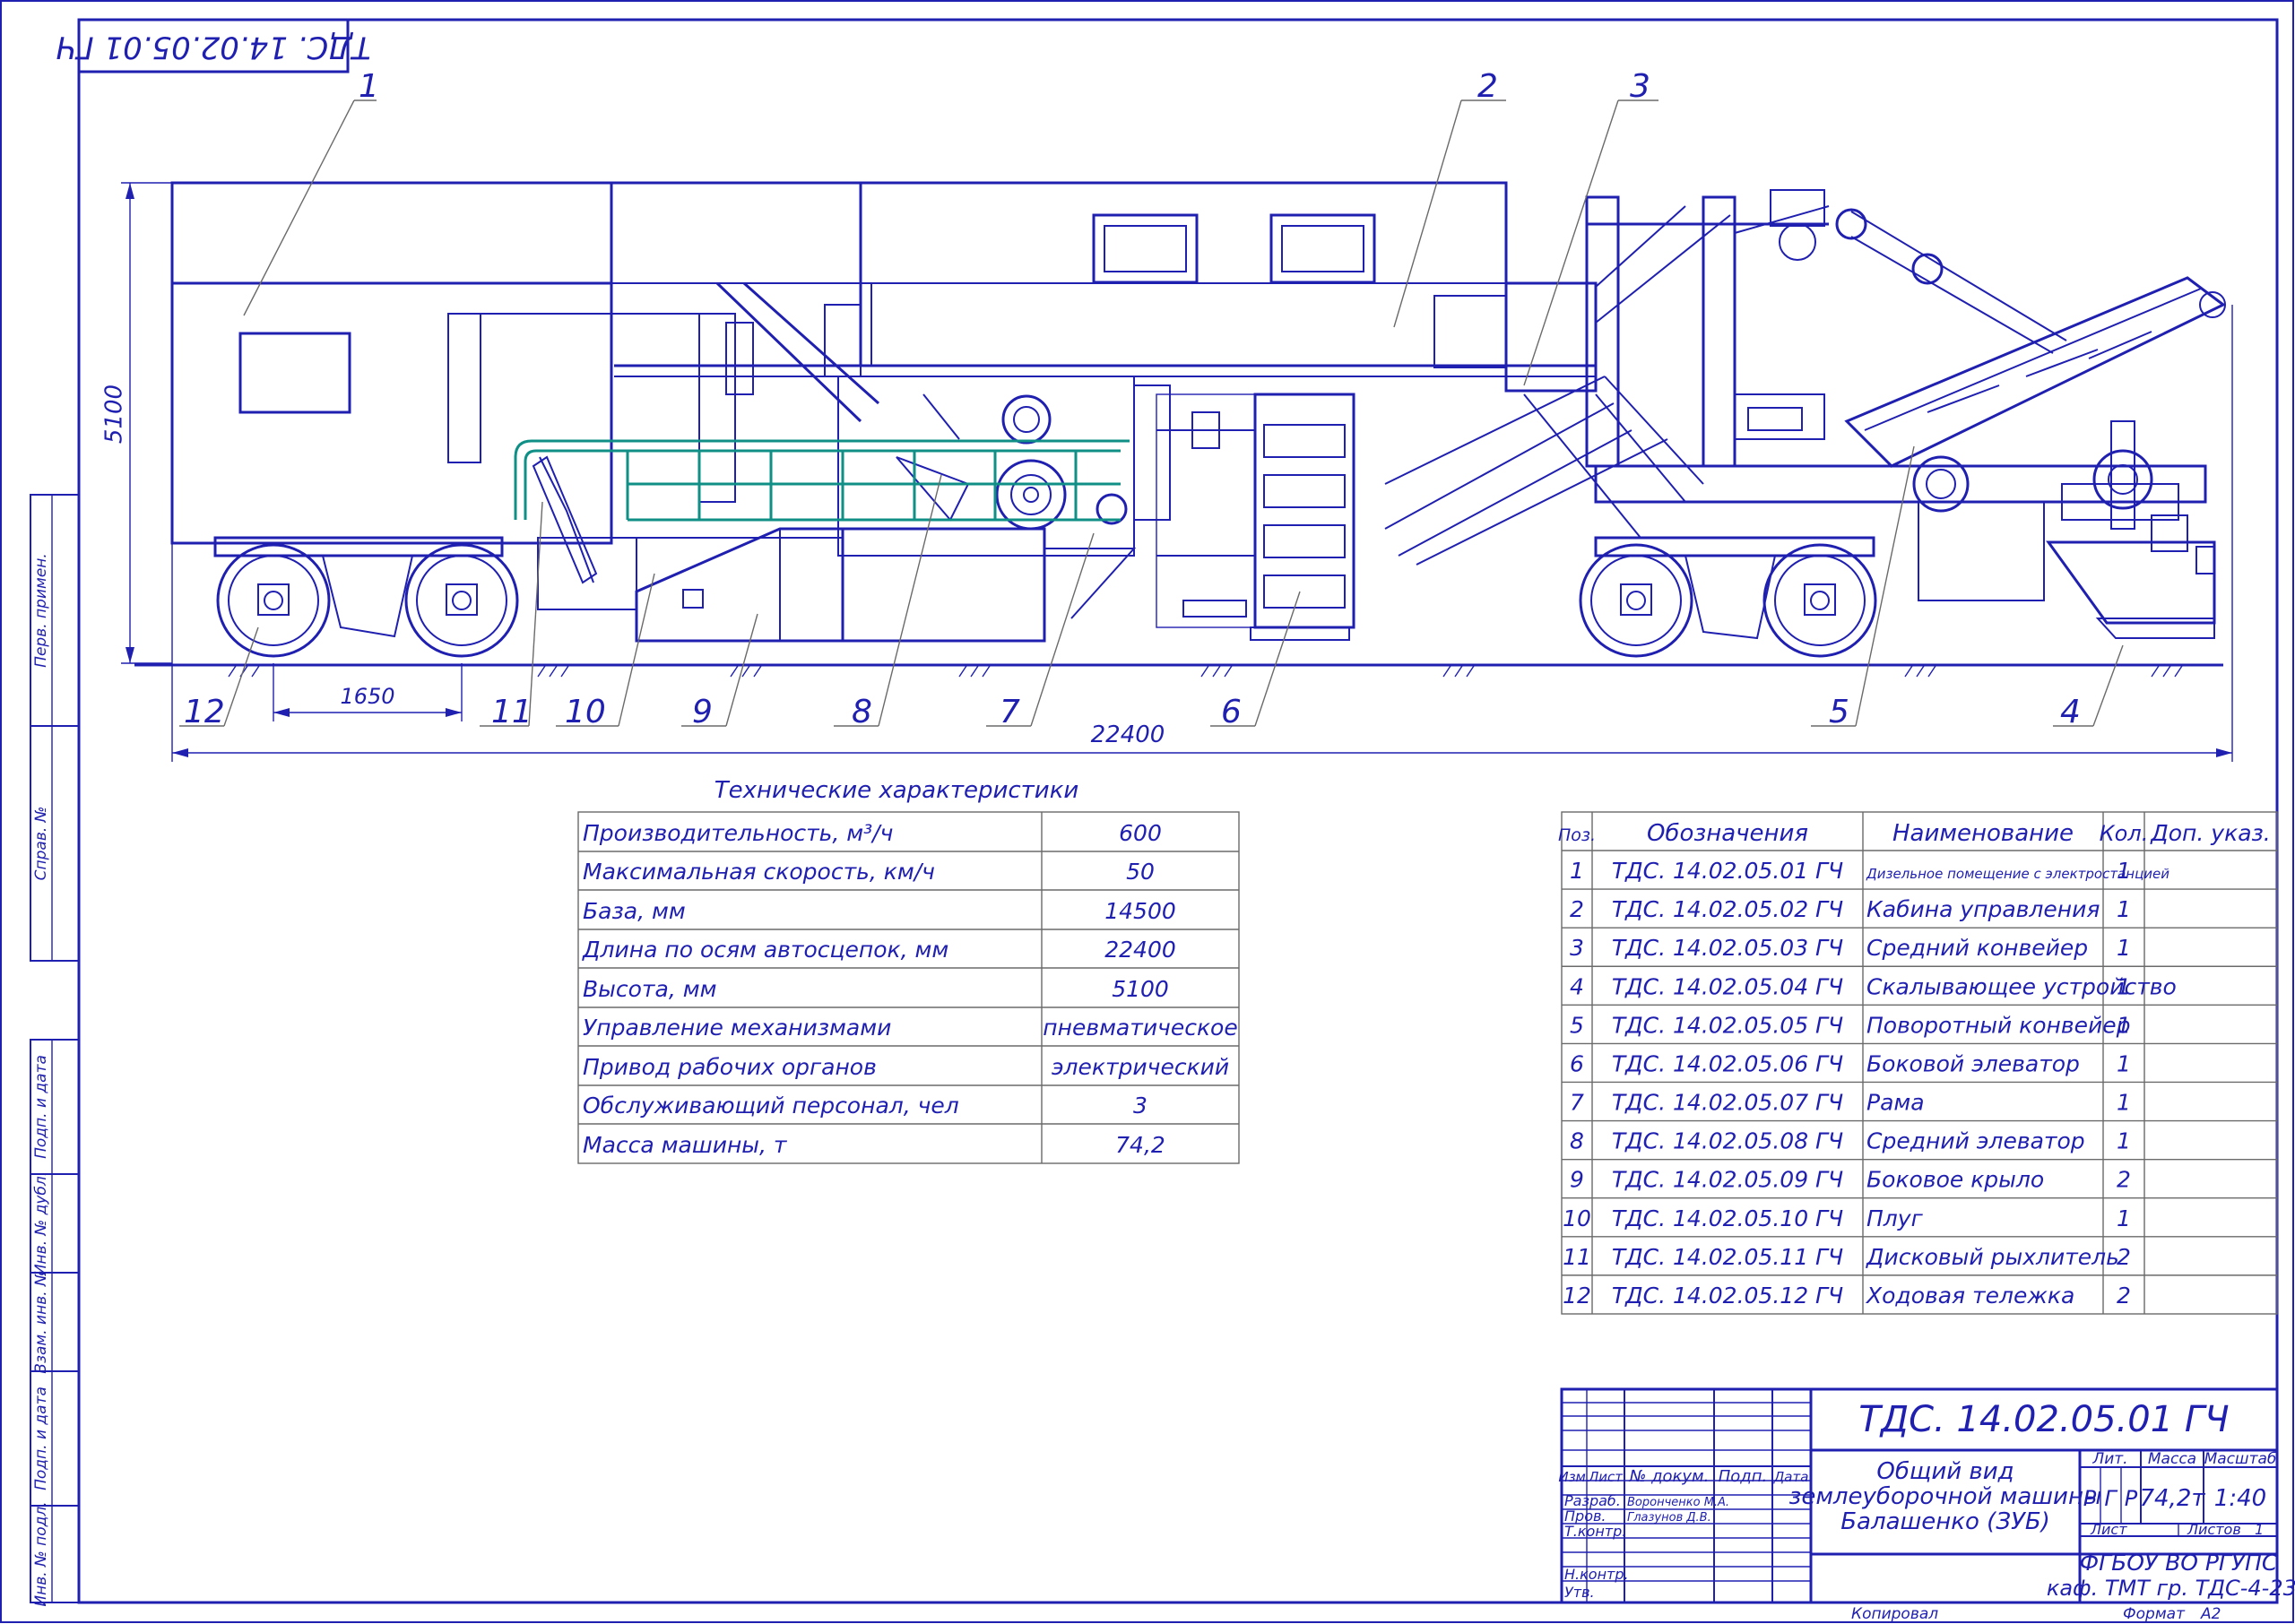  Describe the element at coordinates (862, 712) in the screenshot. I see `callout-8: 8` at that location.